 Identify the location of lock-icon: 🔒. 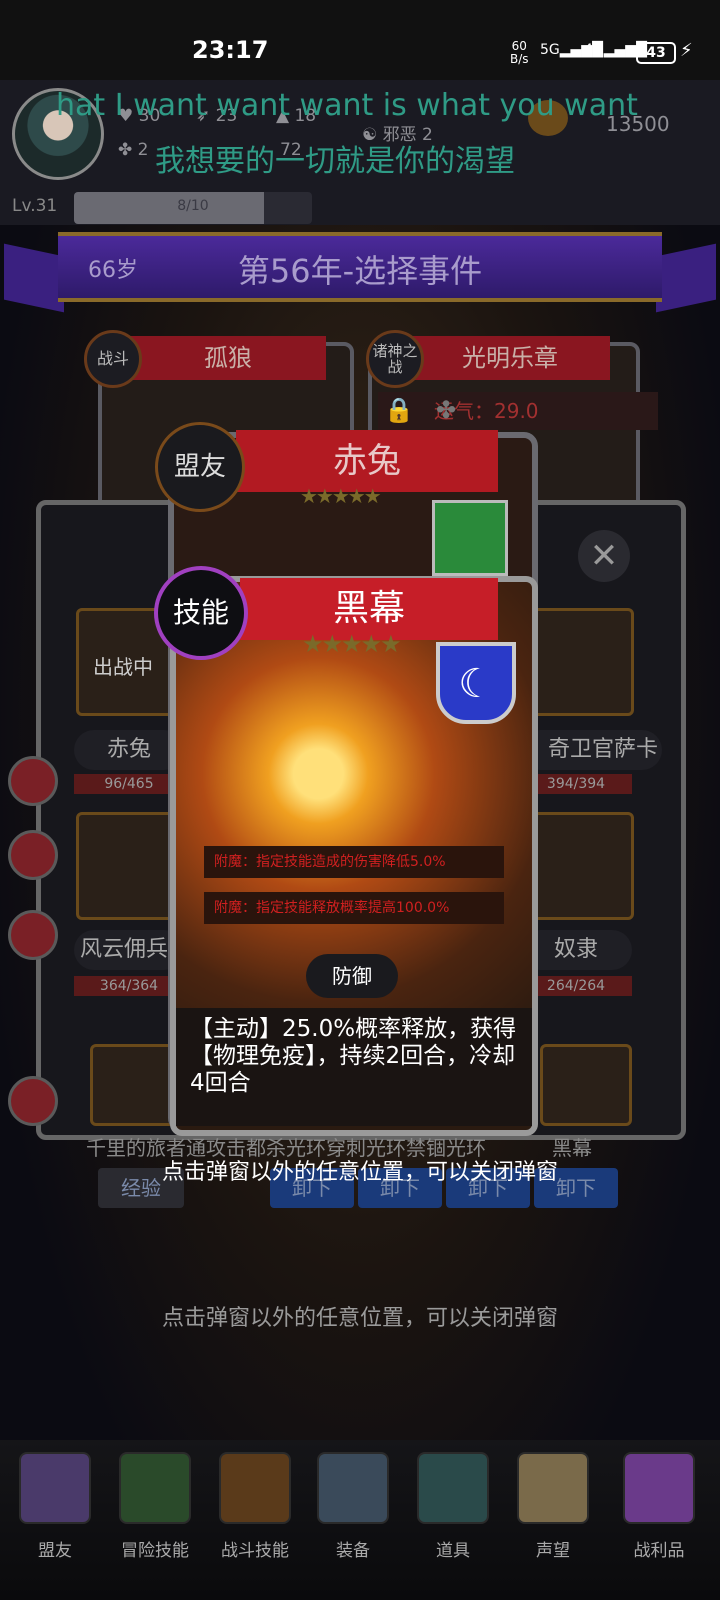
(399, 410).